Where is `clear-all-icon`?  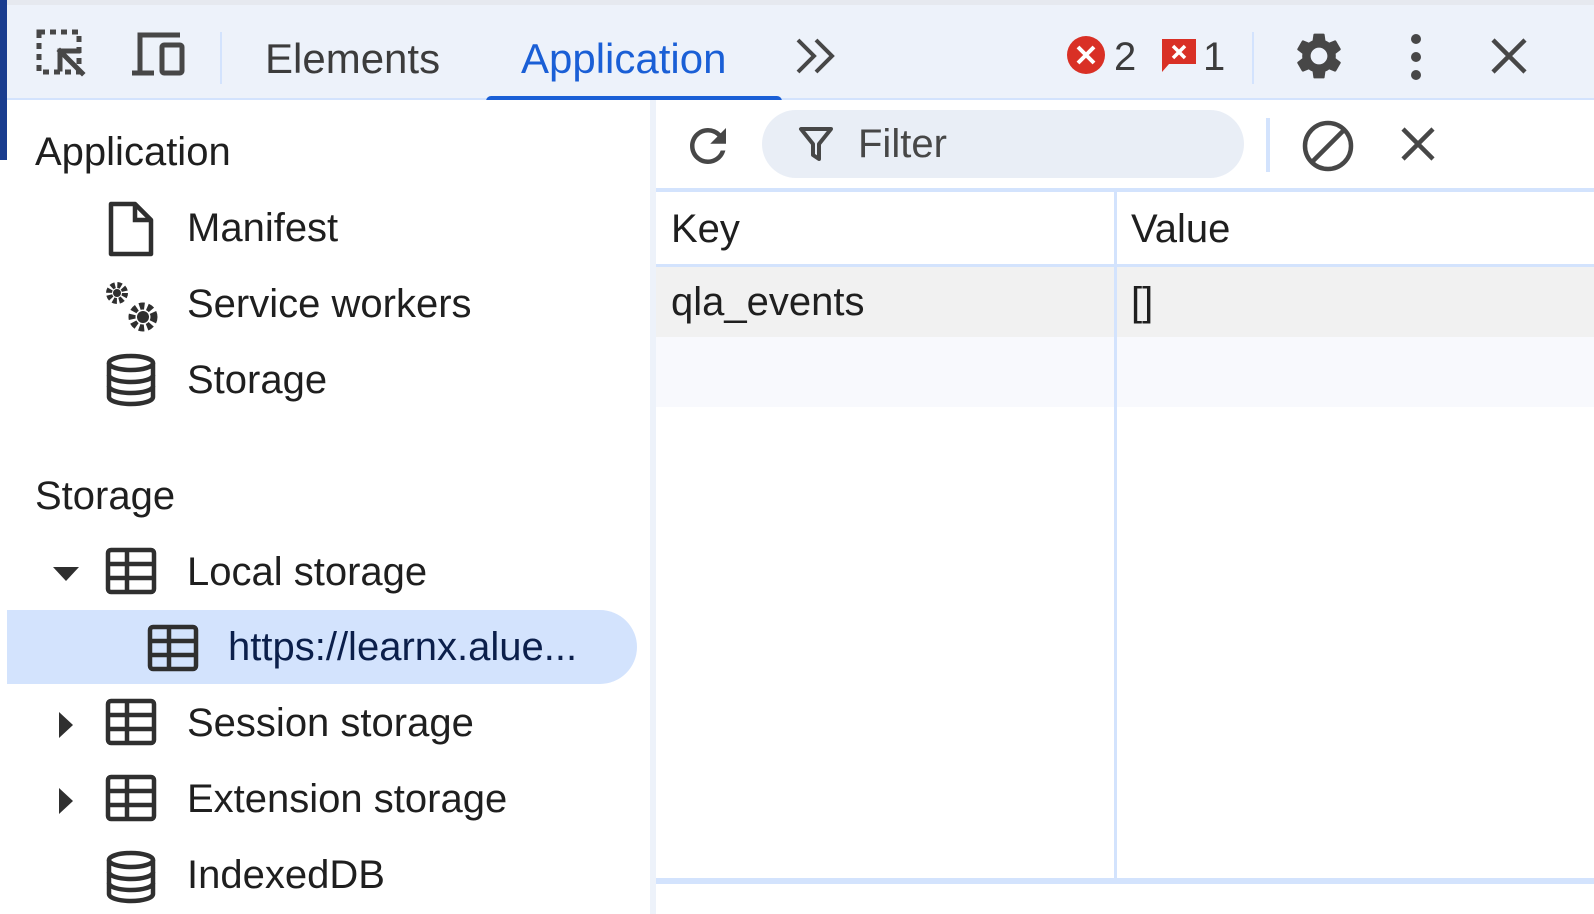 clear-all-icon is located at coordinates (1328, 146).